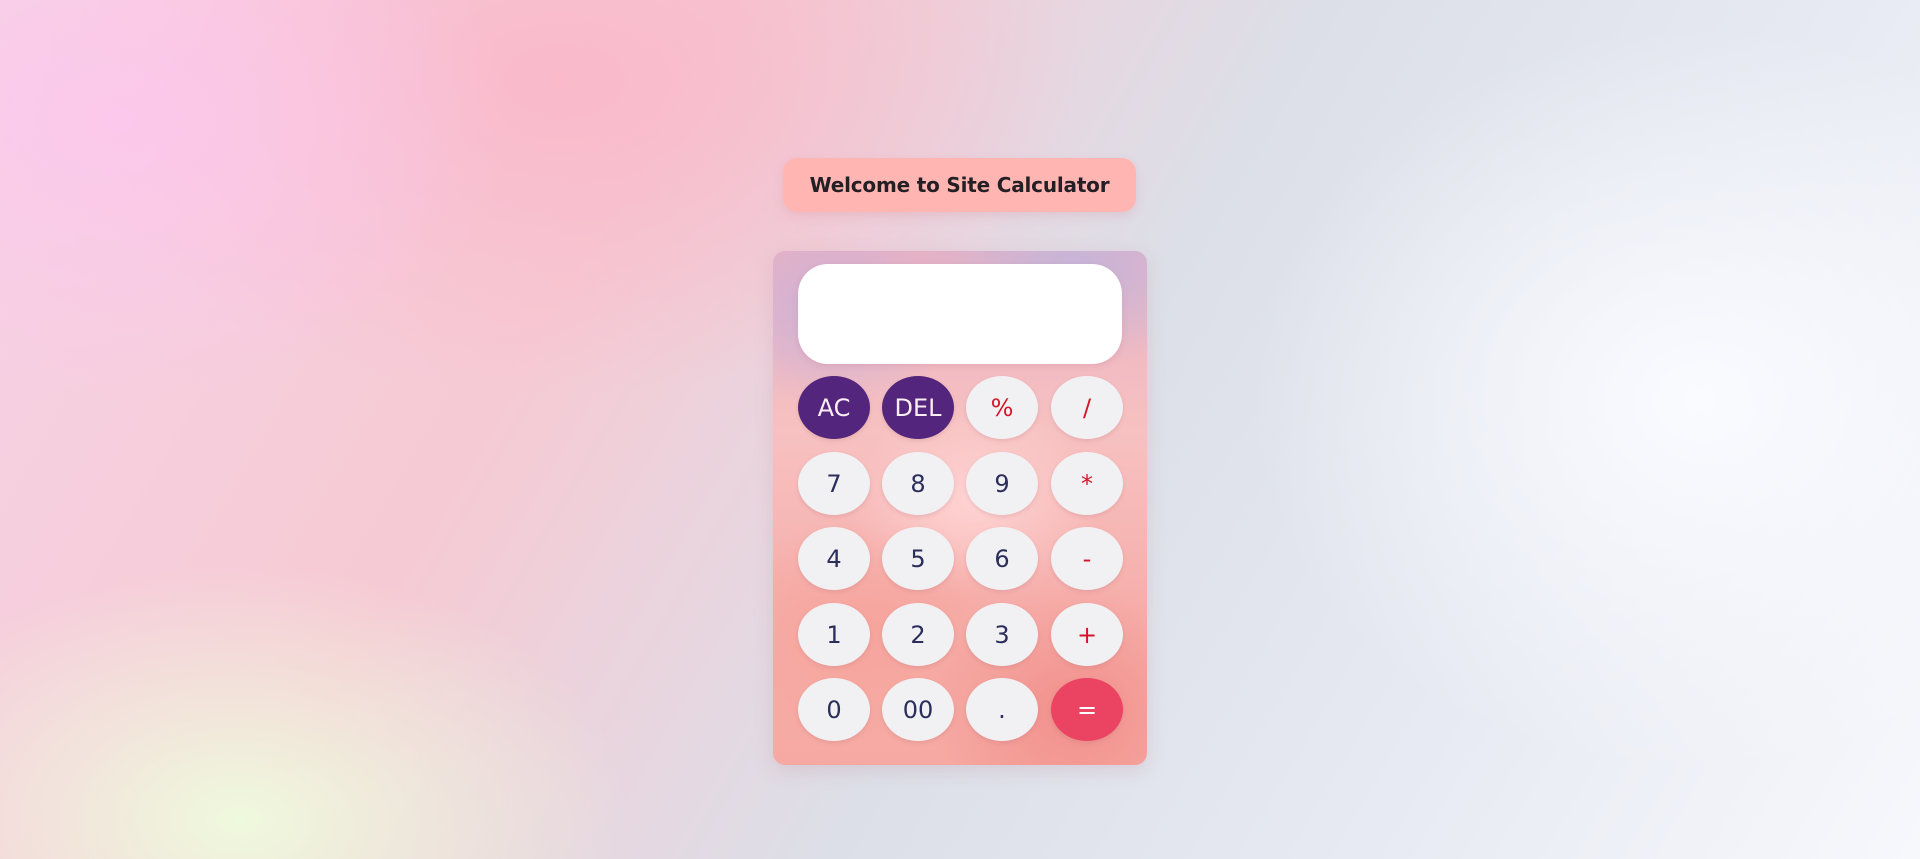  I want to click on digit-5-button: 5, so click(918, 558).